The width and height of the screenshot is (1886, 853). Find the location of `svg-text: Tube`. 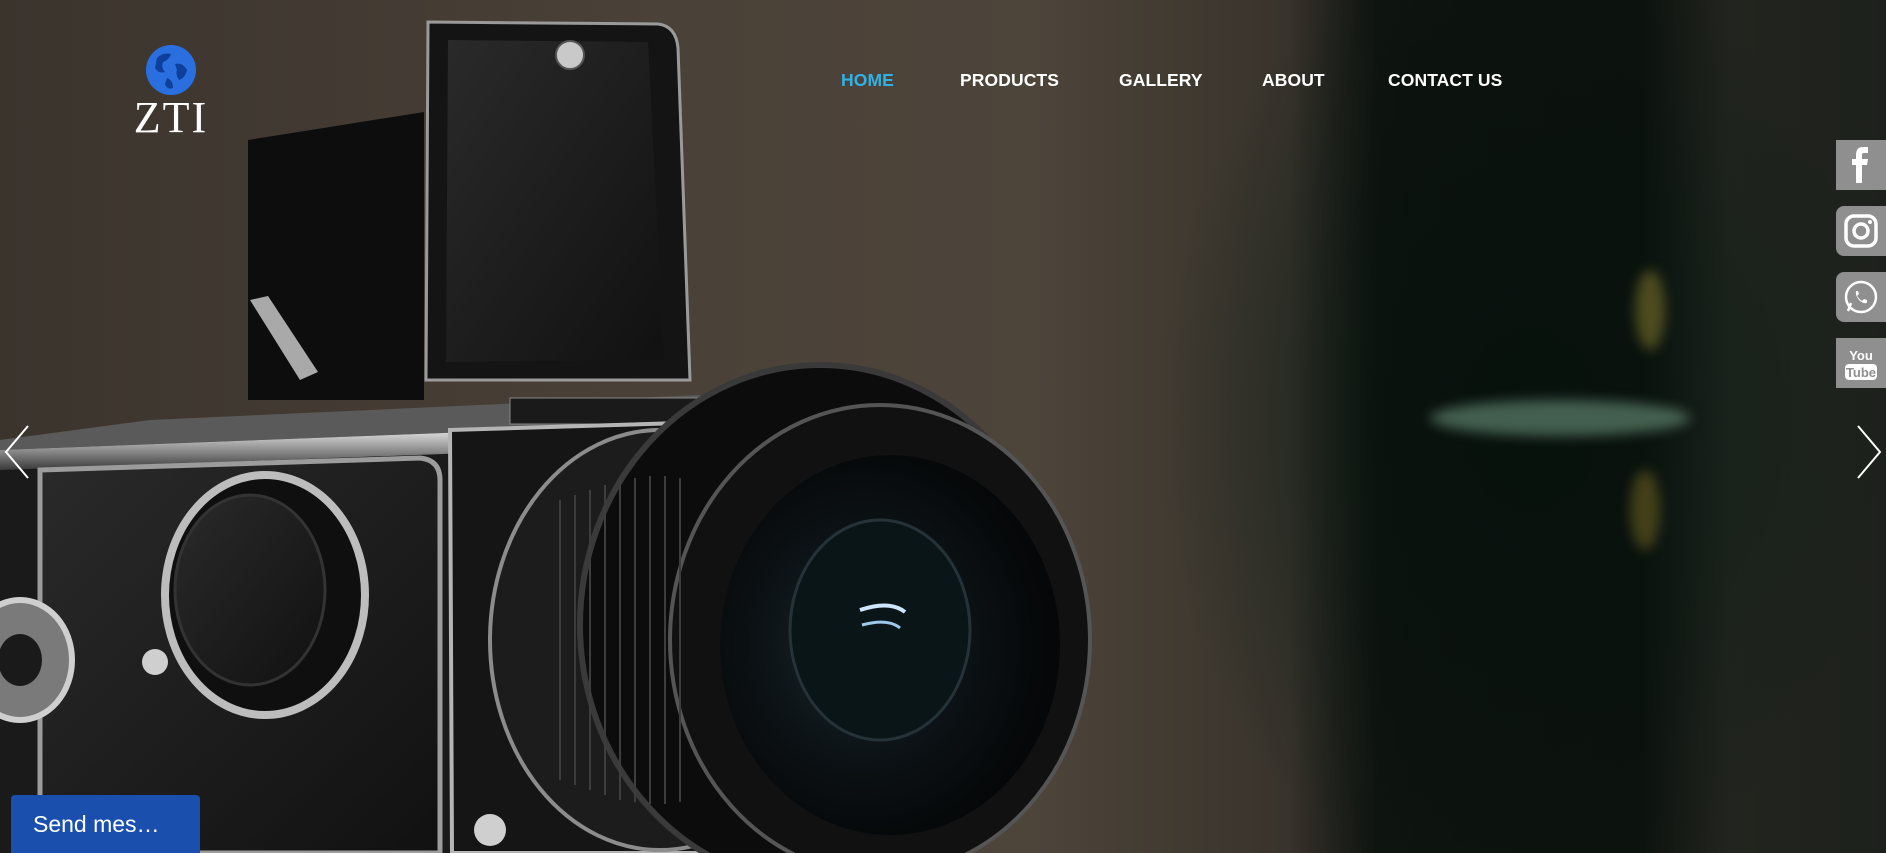

svg-text: Tube is located at coordinates (1861, 372).